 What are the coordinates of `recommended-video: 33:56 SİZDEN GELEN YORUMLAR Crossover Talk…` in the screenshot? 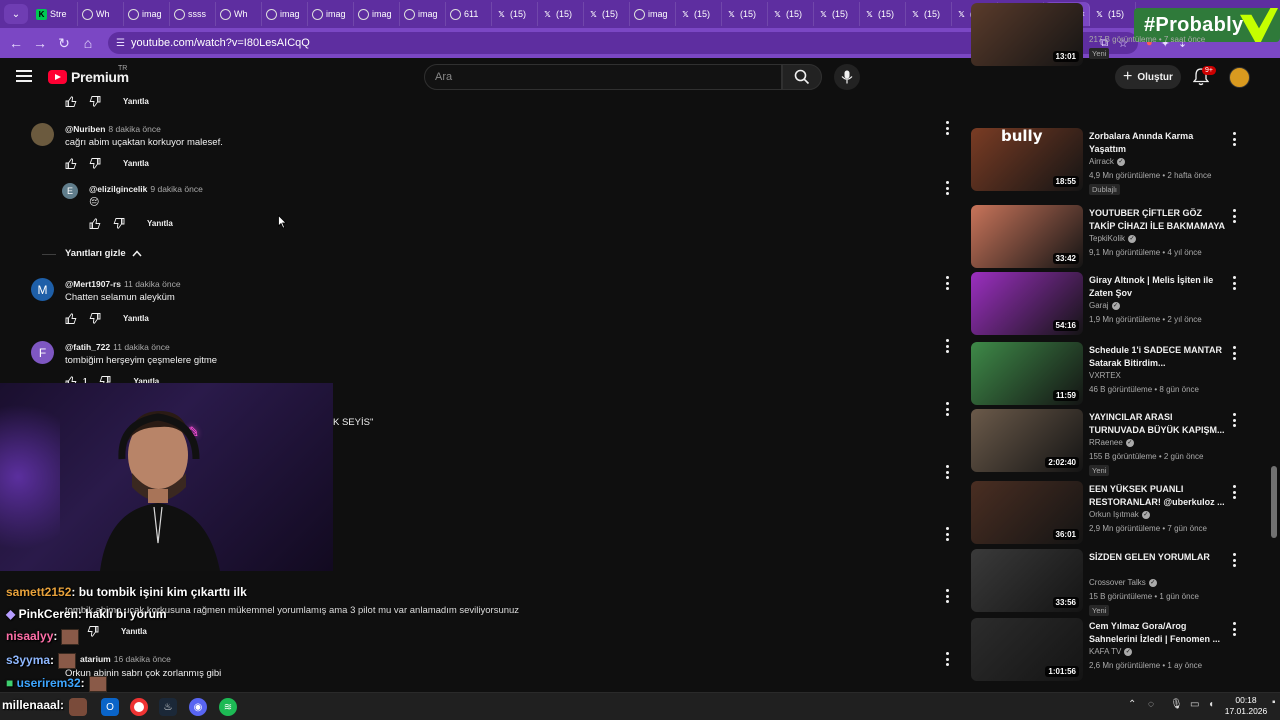 It's located at (1116, 582).